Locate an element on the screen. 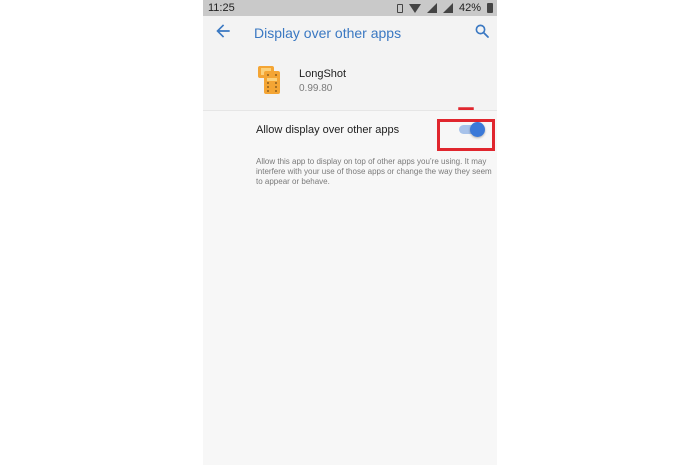  longshot-app-icon is located at coordinates (269, 80).